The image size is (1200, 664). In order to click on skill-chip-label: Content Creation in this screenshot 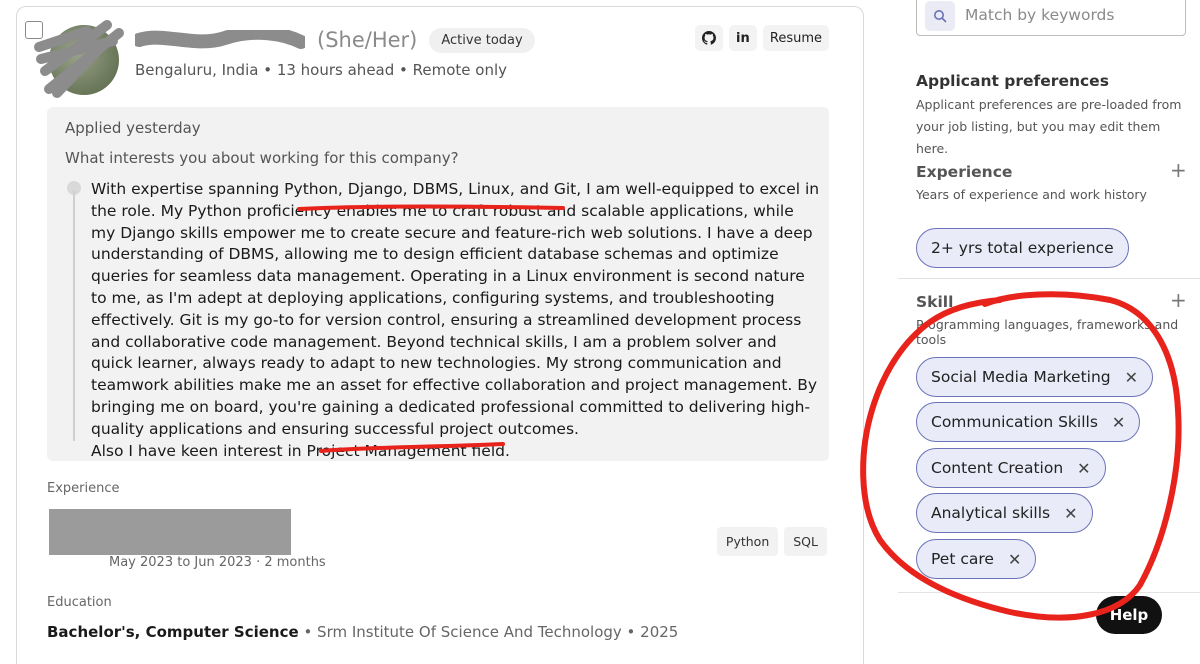, I will do `click(997, 468)`.